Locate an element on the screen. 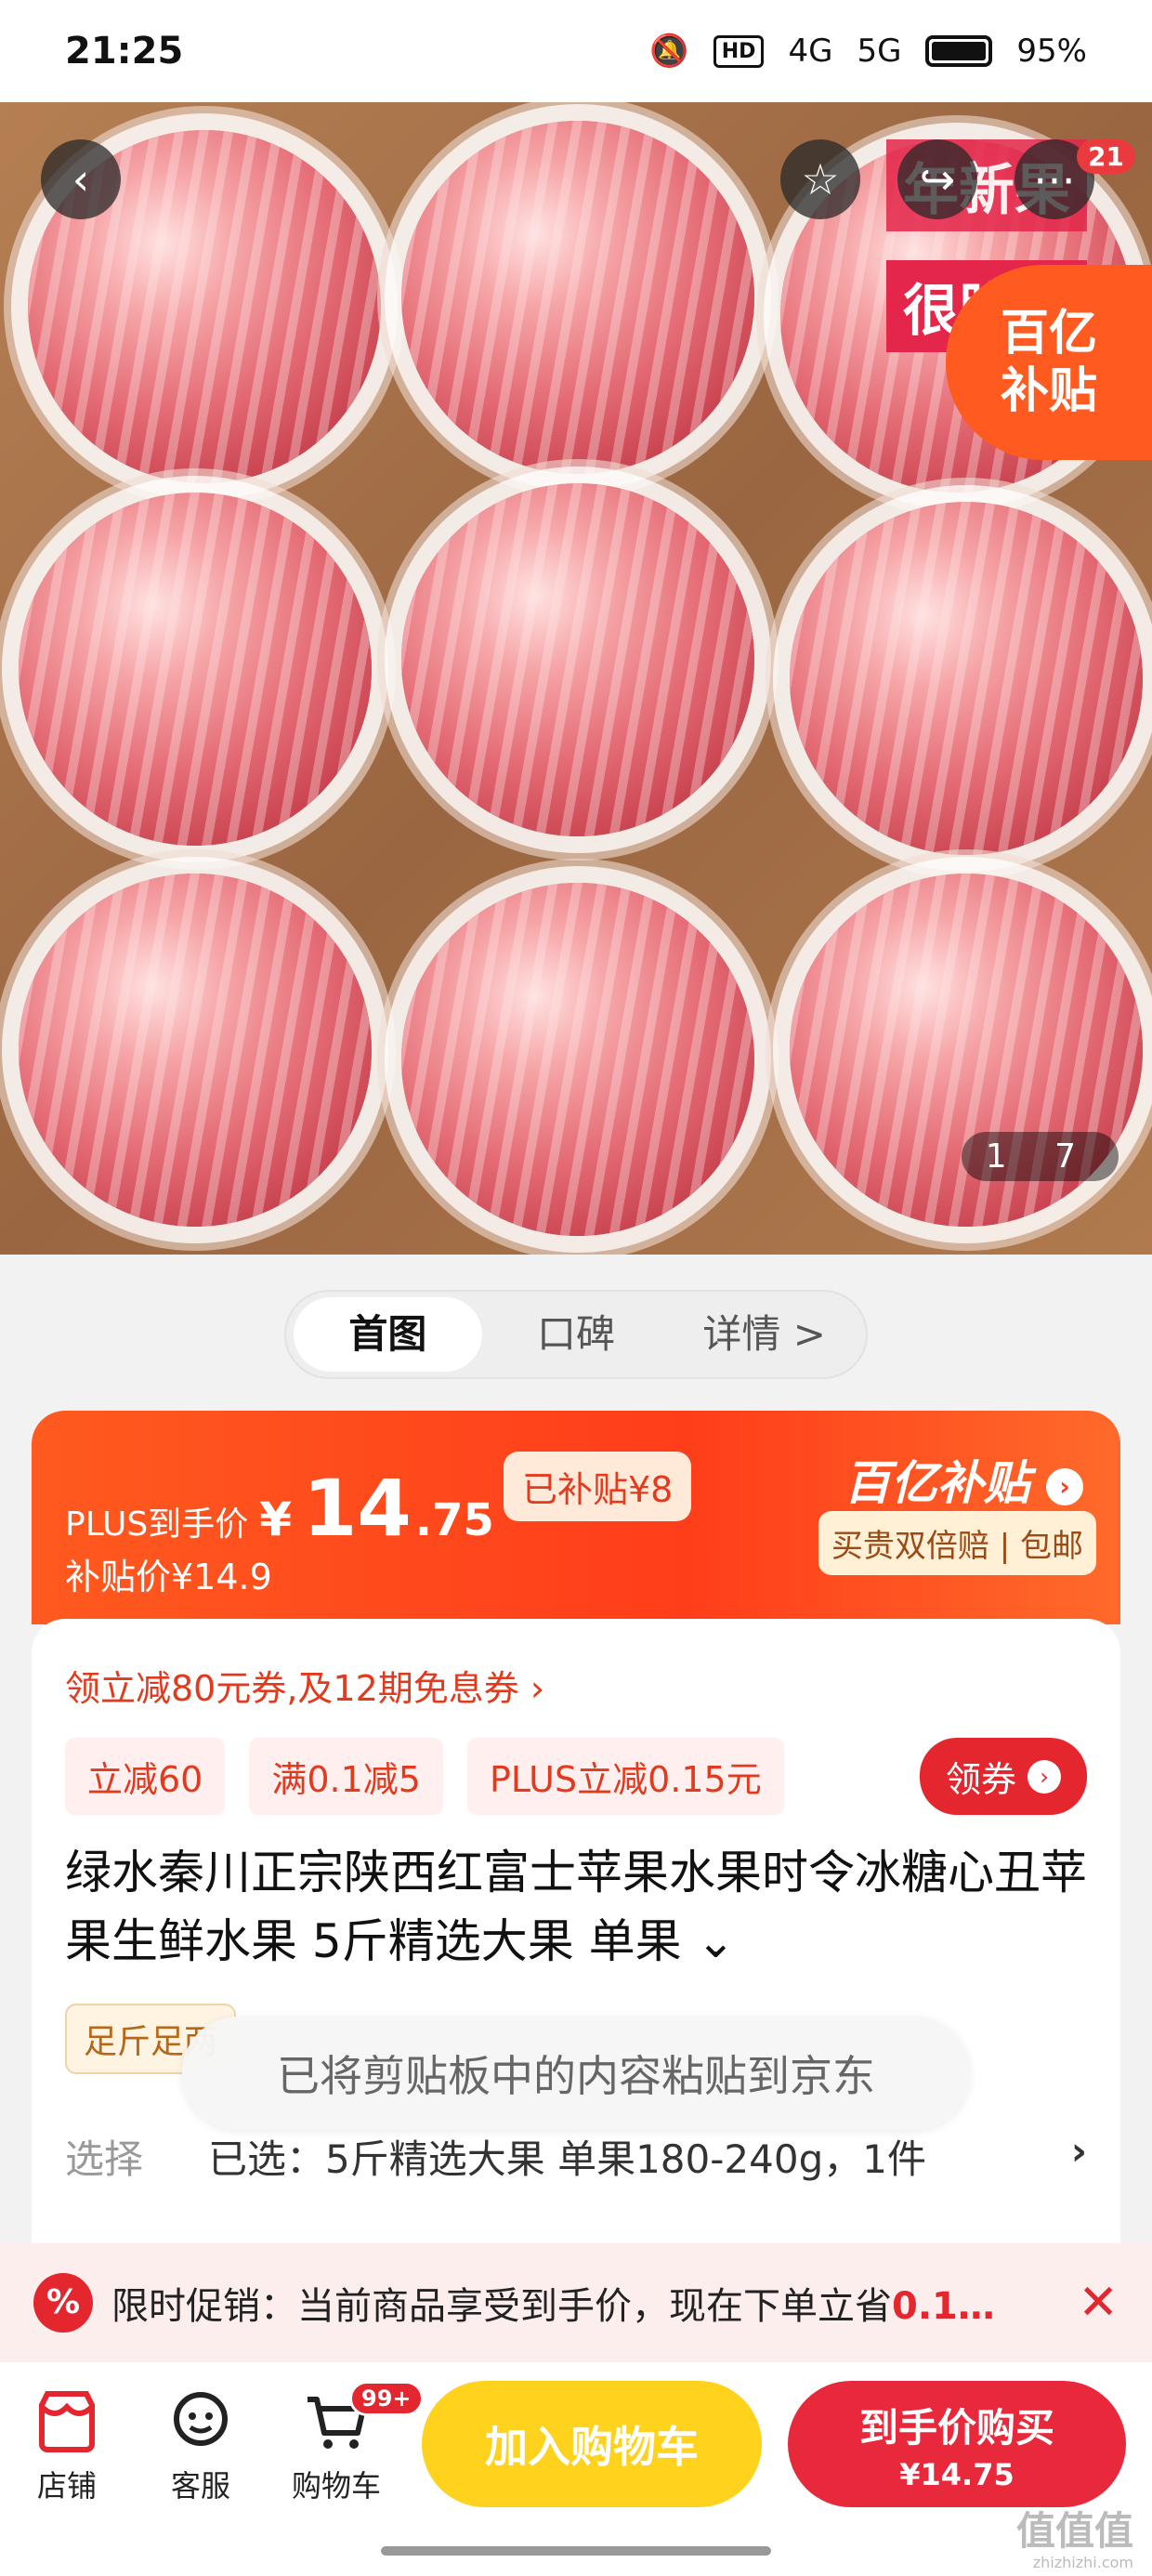 The height and width of the screenshot is (2576, 1152). share-button: ↪ is located at coordinates (937, 179).